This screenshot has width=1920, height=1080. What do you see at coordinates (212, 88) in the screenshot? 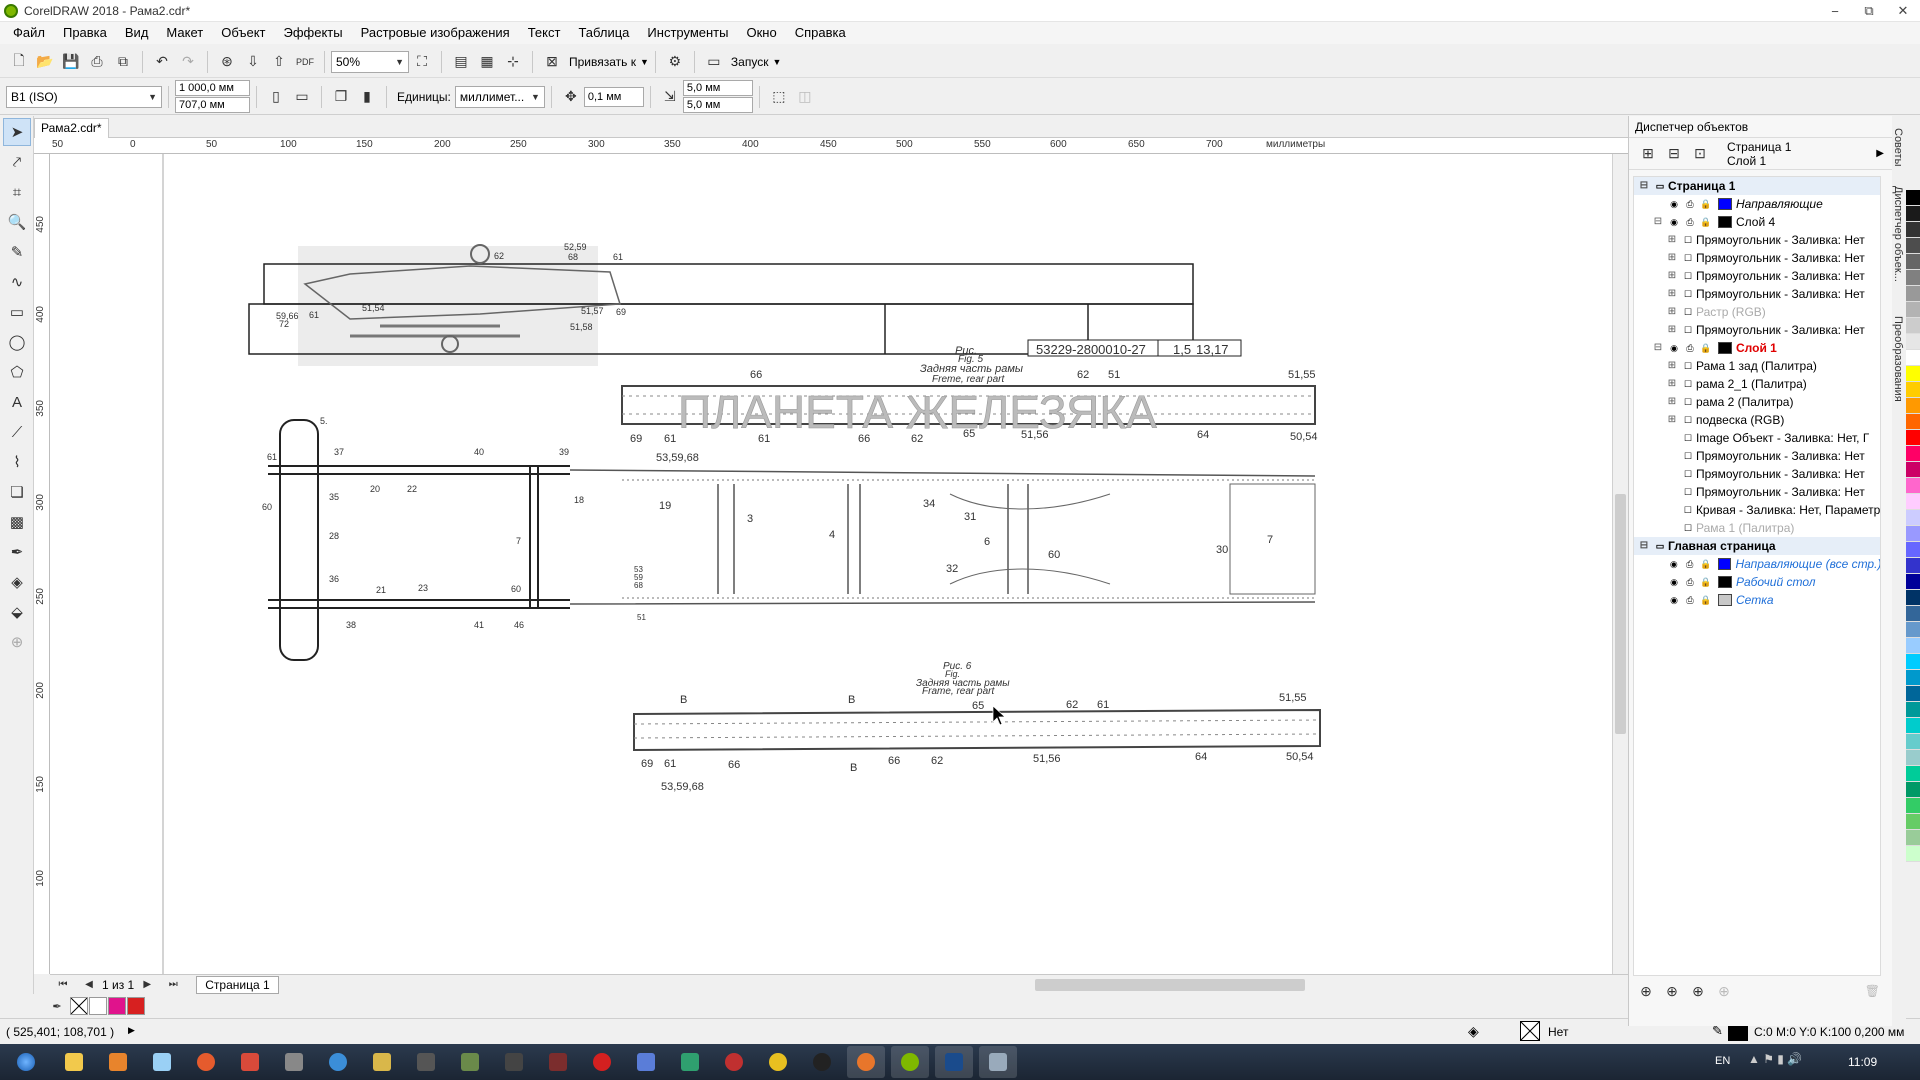
I see `page-width-field` at bounding box center [212, 88].